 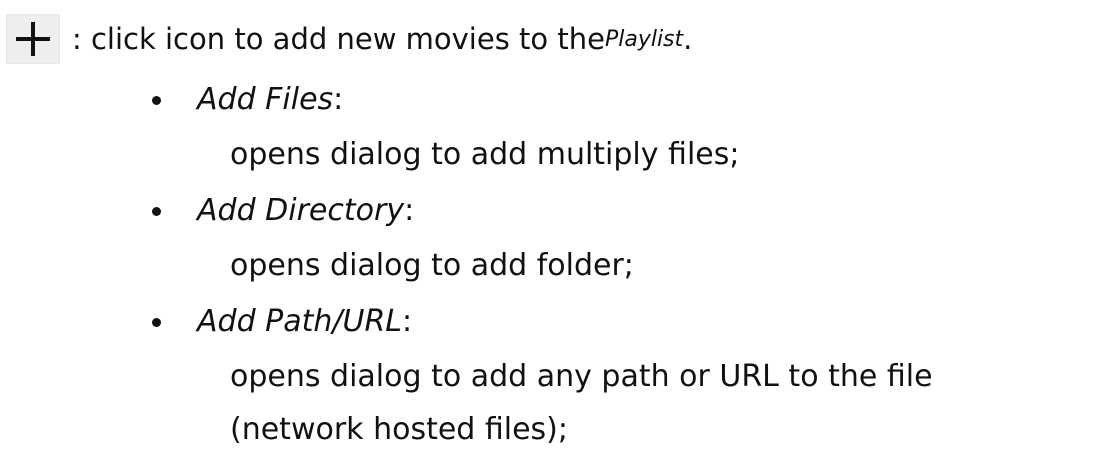 I want to click on intro-text: : click icon to add new movies to the, so click(x=338, y=39).